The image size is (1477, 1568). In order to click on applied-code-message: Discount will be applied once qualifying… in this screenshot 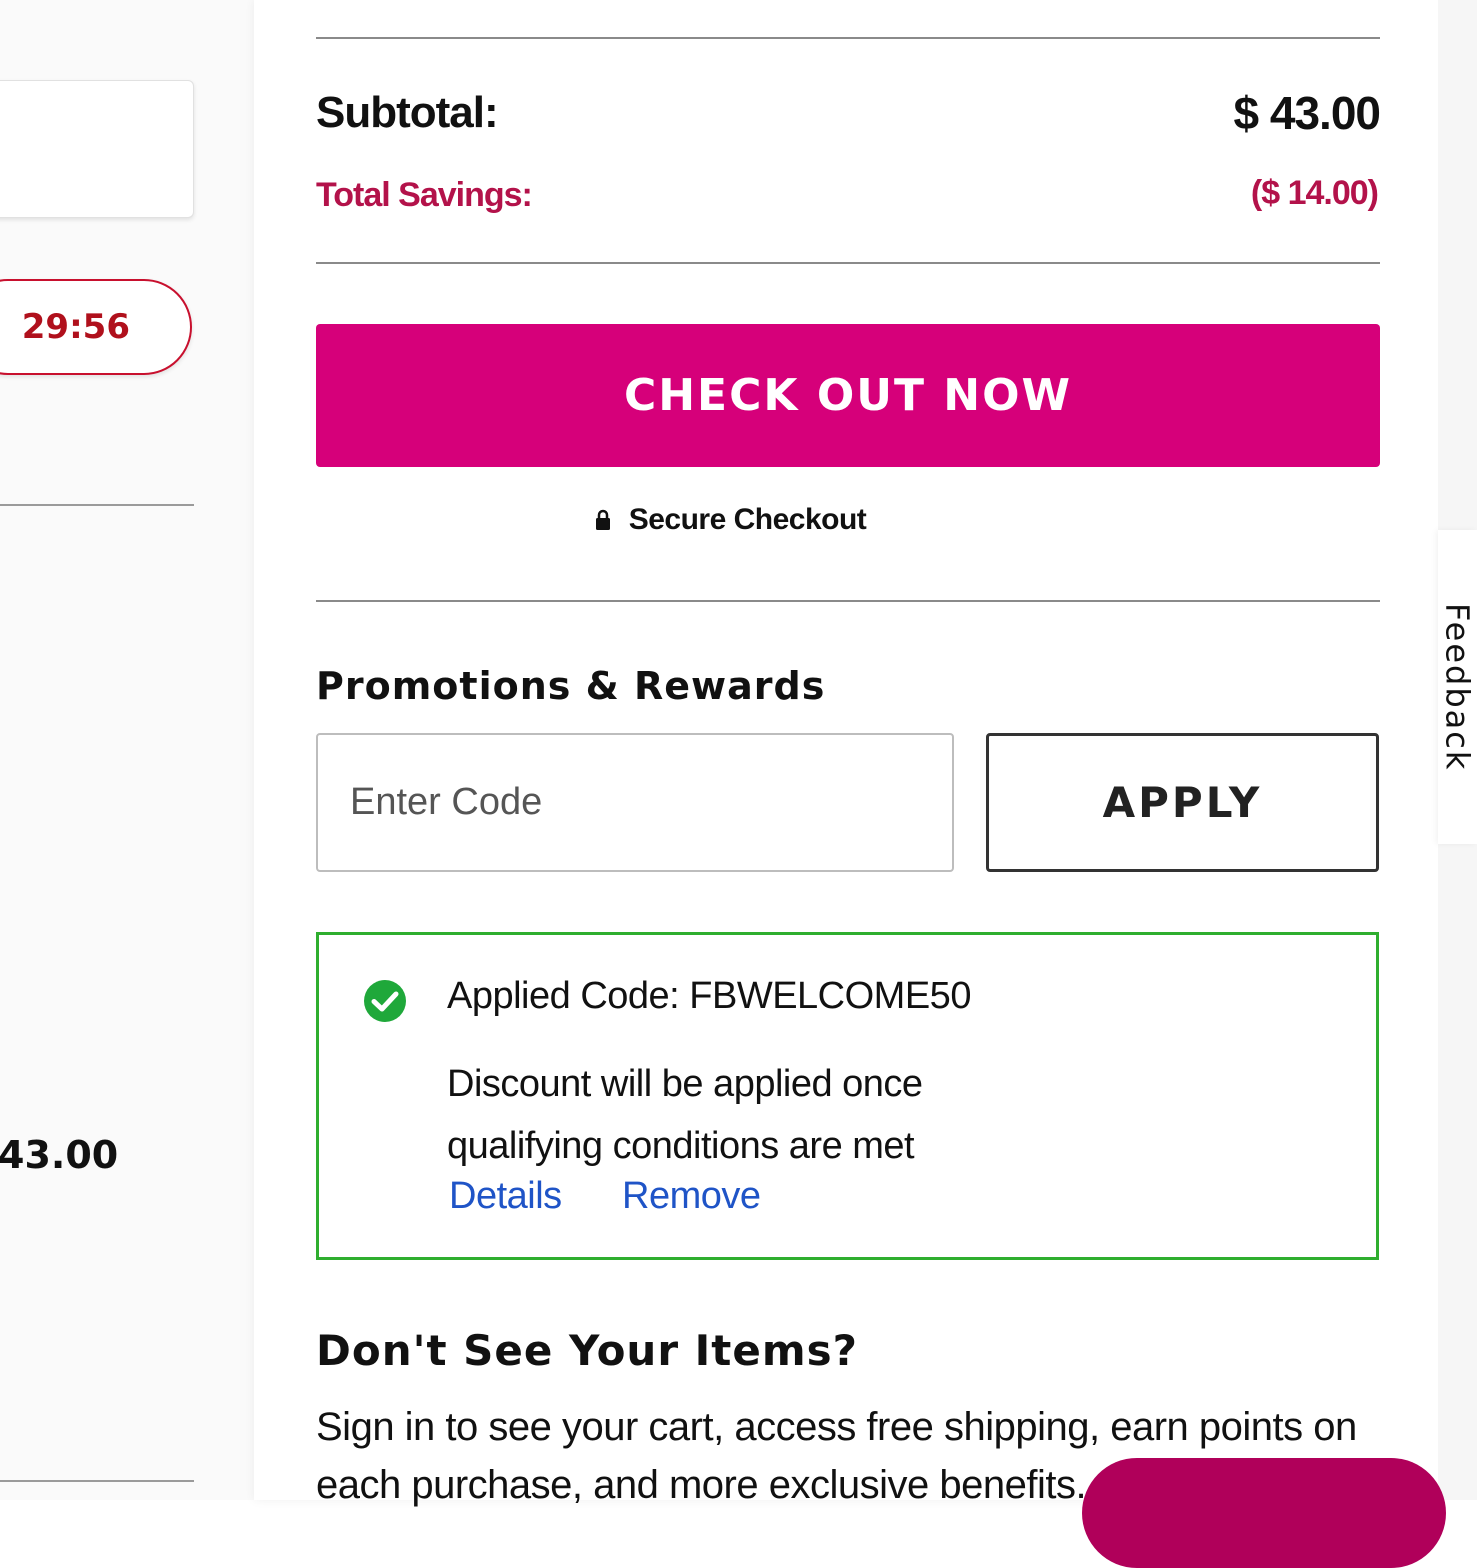, I will do `click(685, 1115)`.